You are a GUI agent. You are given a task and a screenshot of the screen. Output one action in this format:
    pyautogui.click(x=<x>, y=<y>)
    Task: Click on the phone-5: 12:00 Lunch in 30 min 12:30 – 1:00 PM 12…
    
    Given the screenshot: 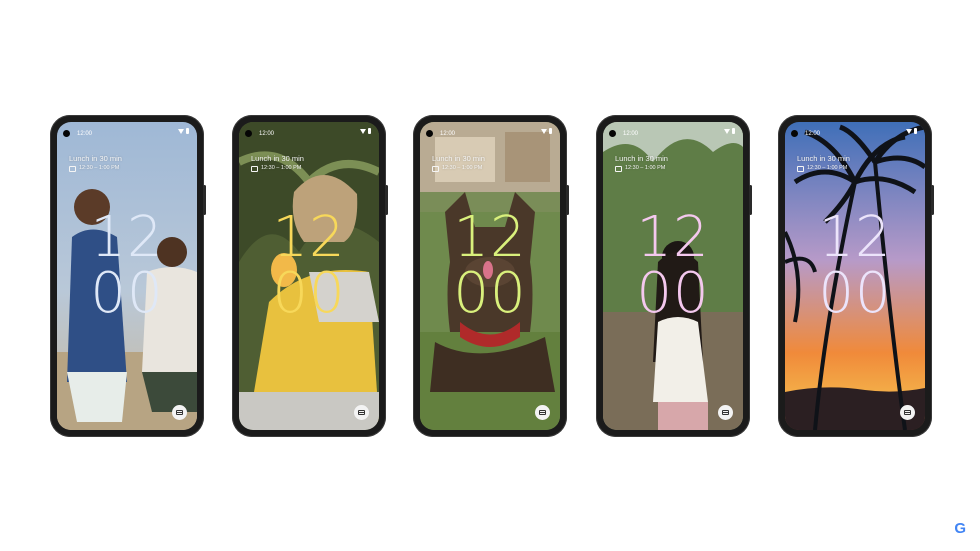 What is the action you would take?
    pyautogui.click(x=856, y=276)
    